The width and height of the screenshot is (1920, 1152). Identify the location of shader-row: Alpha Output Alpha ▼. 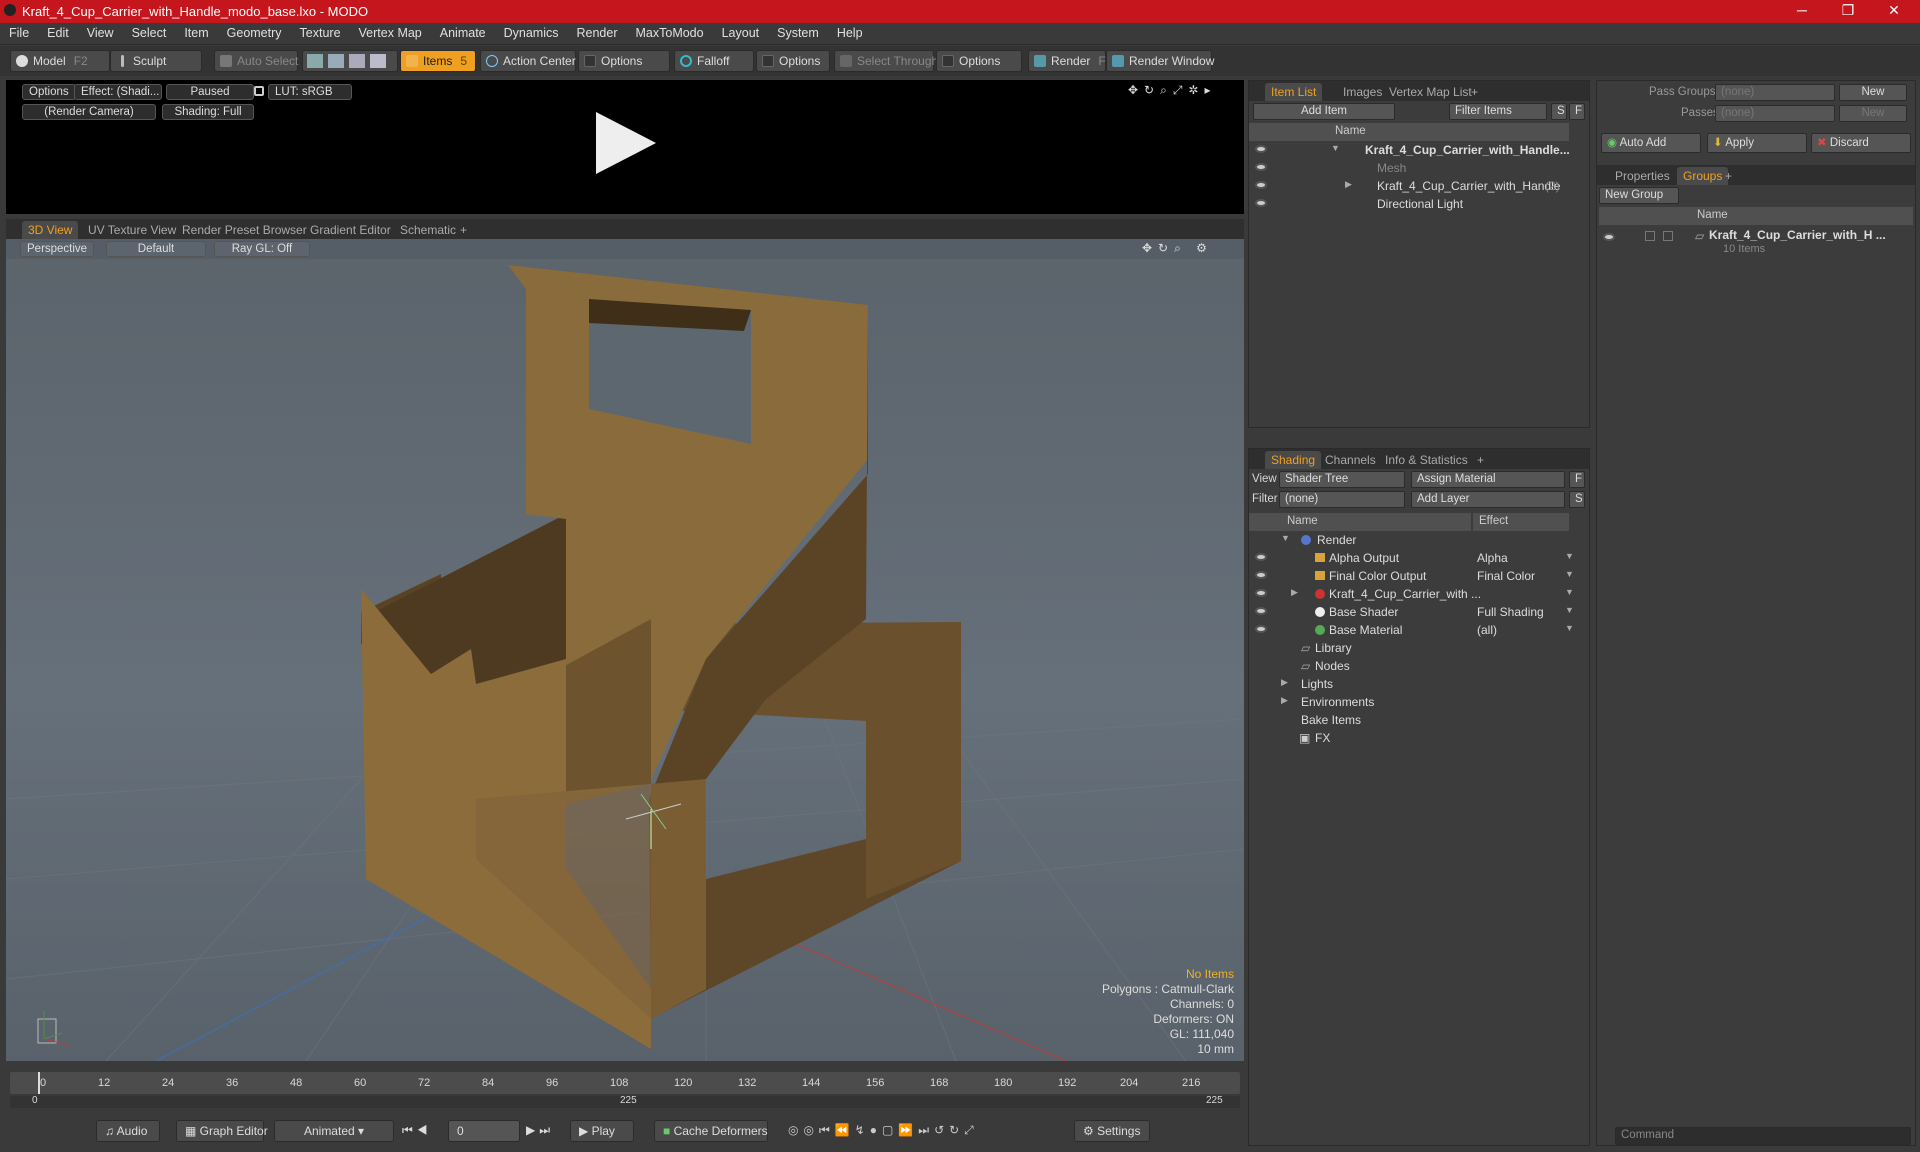
(1419, 558).